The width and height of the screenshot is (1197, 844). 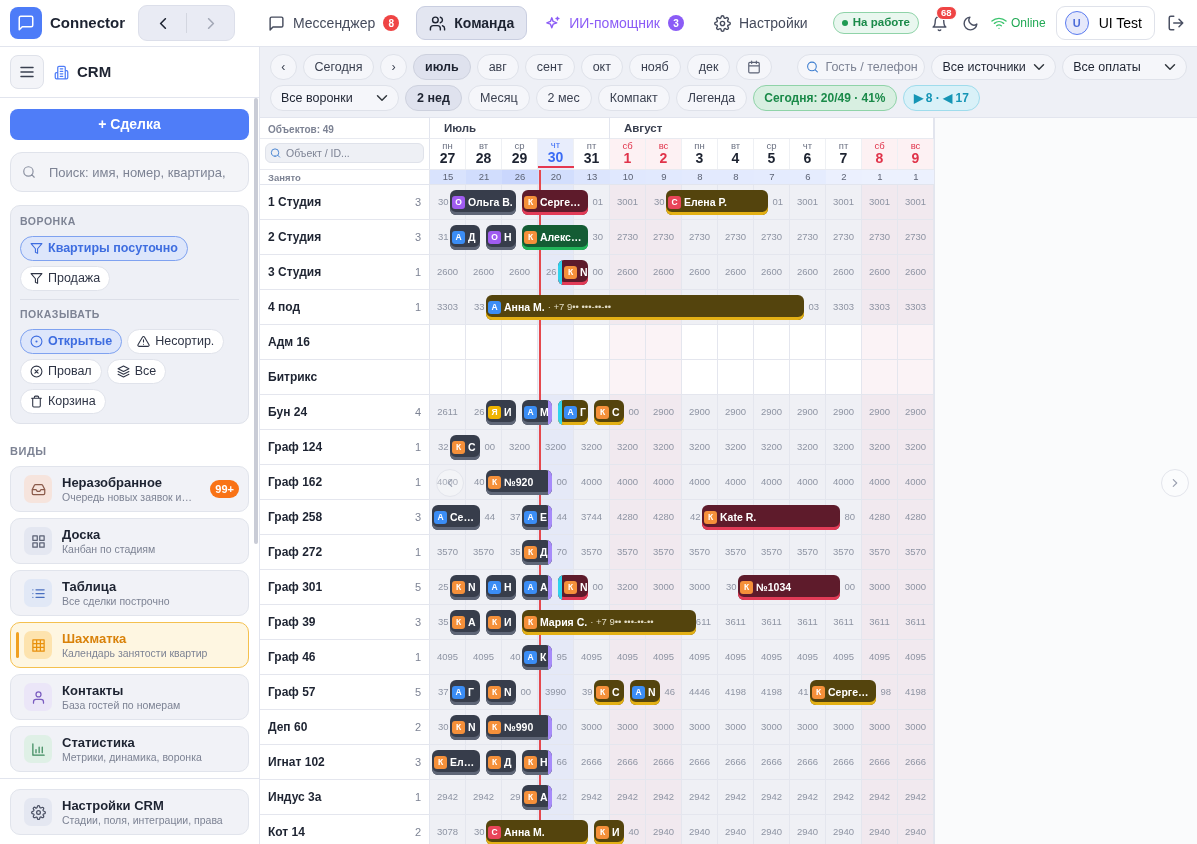 I want to click on booking-count: 5, so click(x=417, y=692).